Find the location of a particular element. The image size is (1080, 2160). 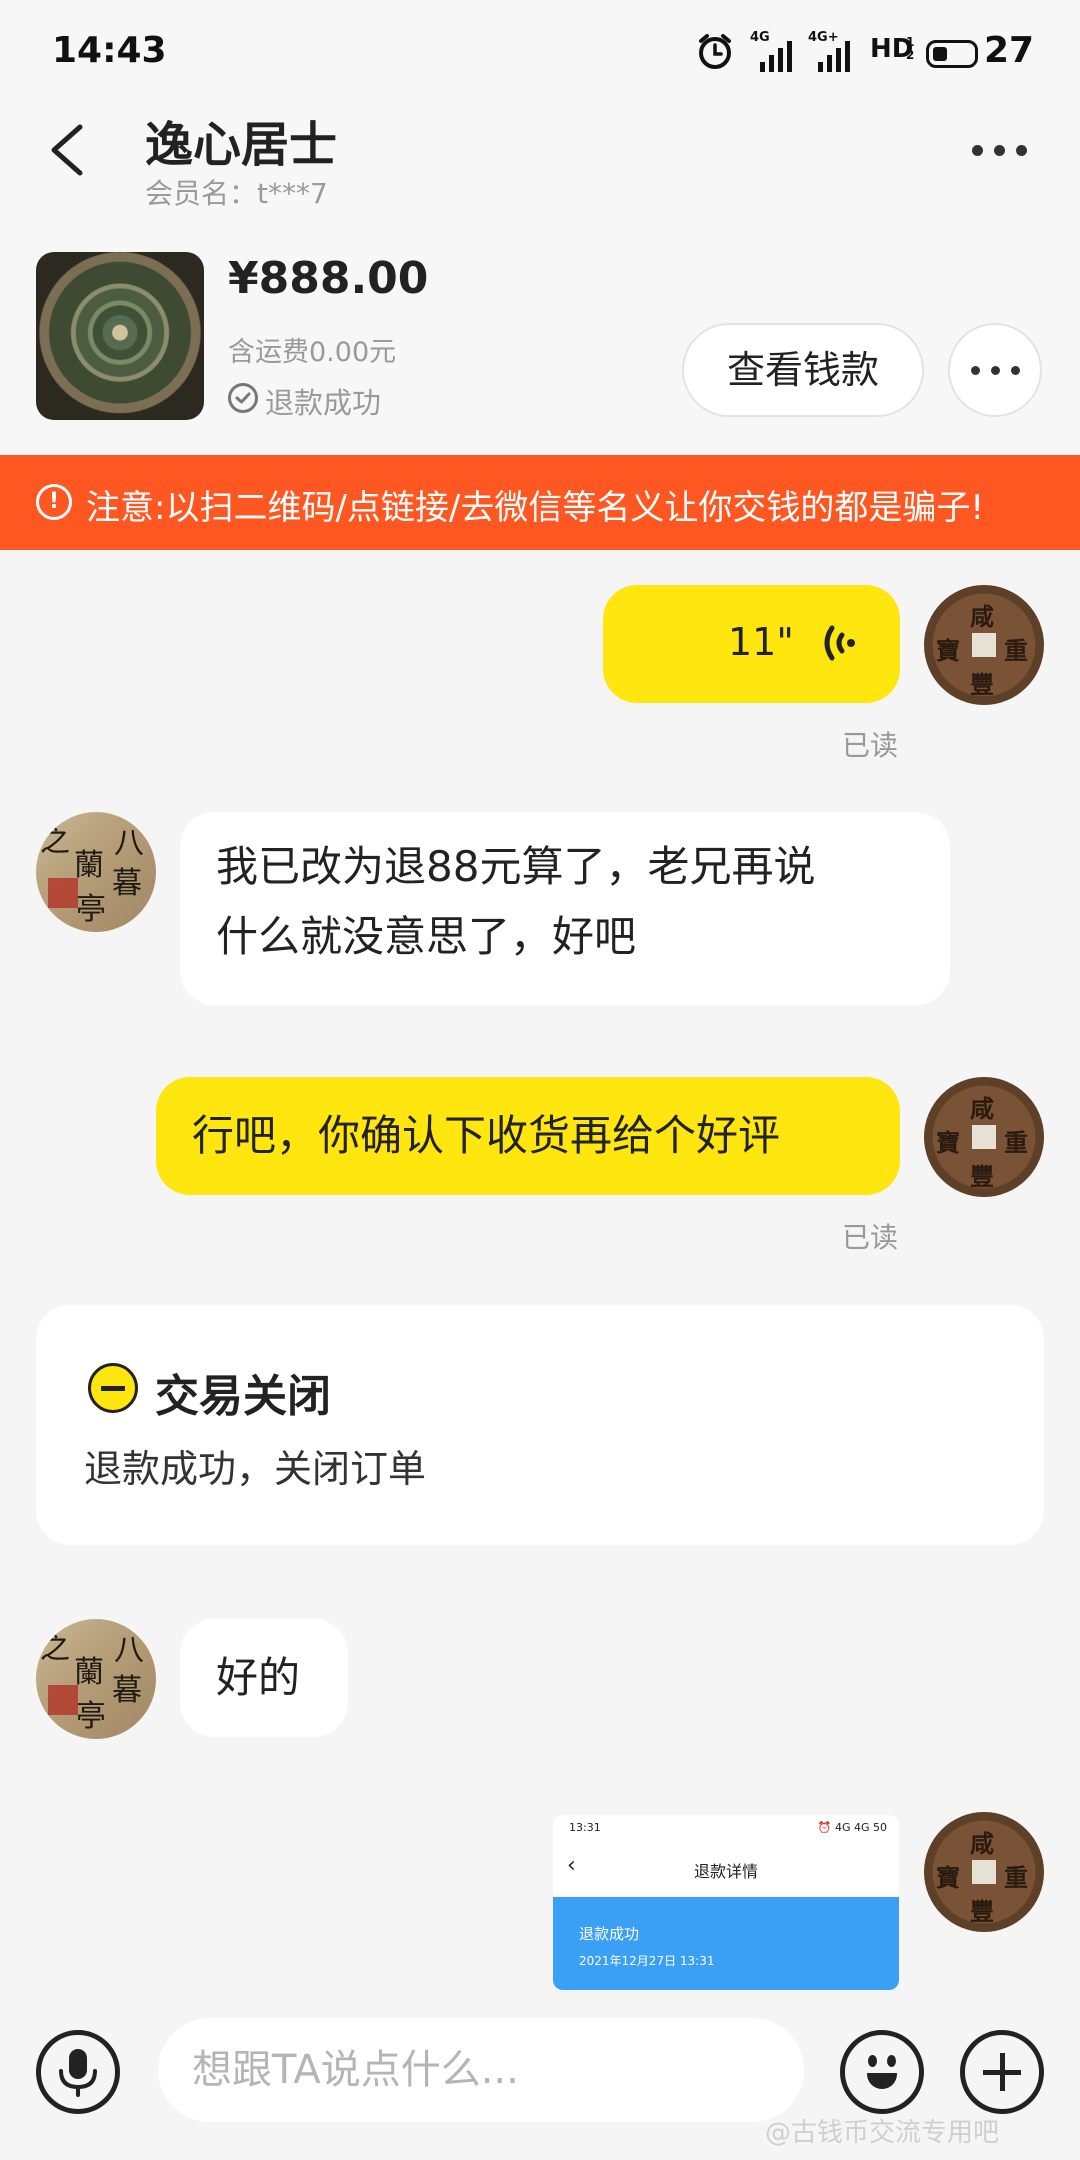

message-bubble-received: 我已改为退88元算了，老兄再说 什么就没意思了，好吧 is located at coordinates (565, 908).